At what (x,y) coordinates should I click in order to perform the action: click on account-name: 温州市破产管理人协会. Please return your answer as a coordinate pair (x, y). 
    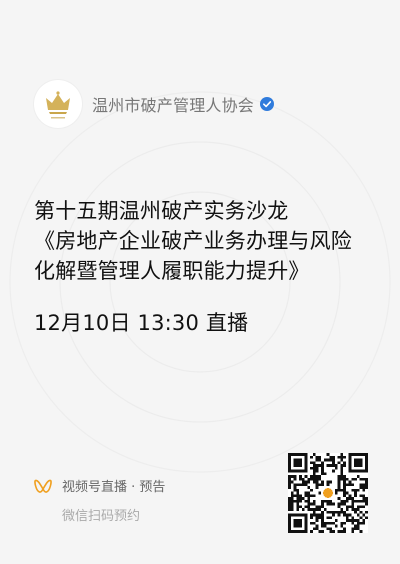
    Looking at the image, I should click on (173, 104).